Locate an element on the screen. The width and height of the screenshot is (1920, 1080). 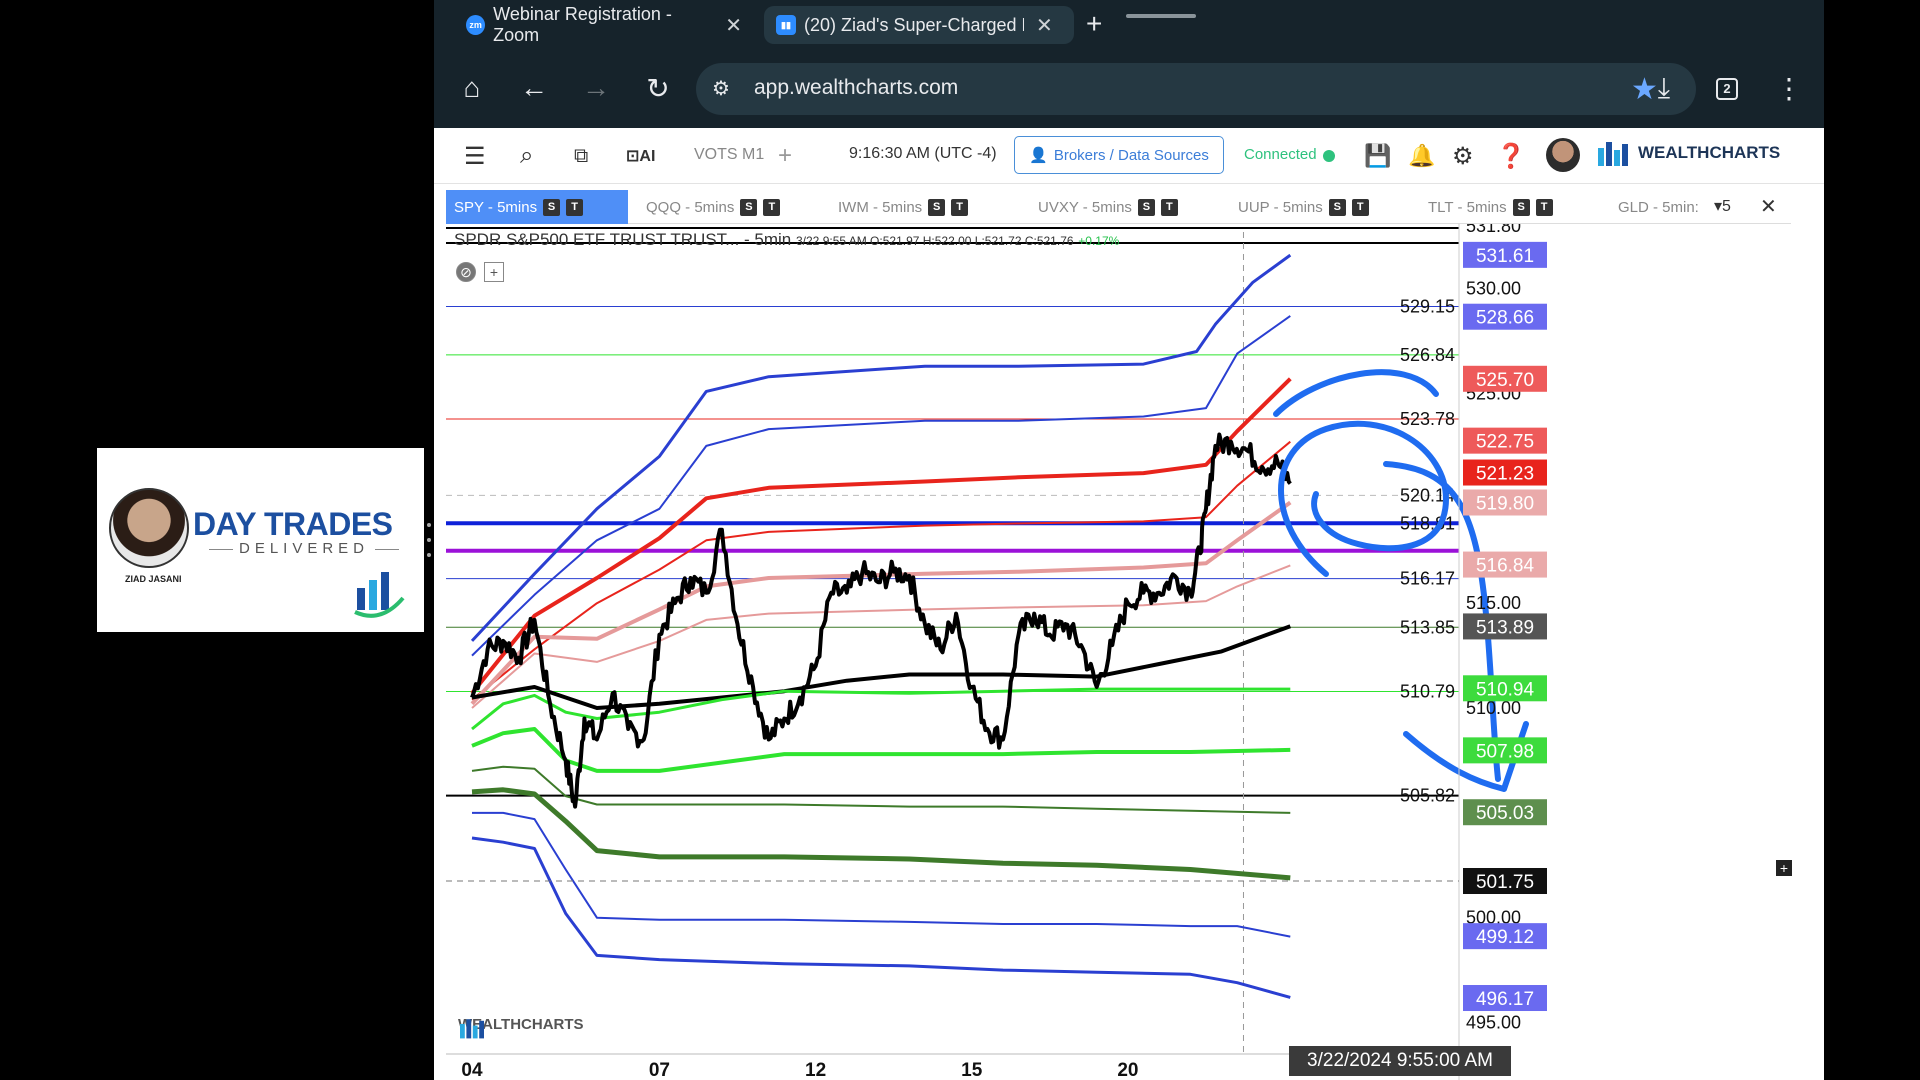
reload-icon: ↻ is located at coordinates (658, 88).